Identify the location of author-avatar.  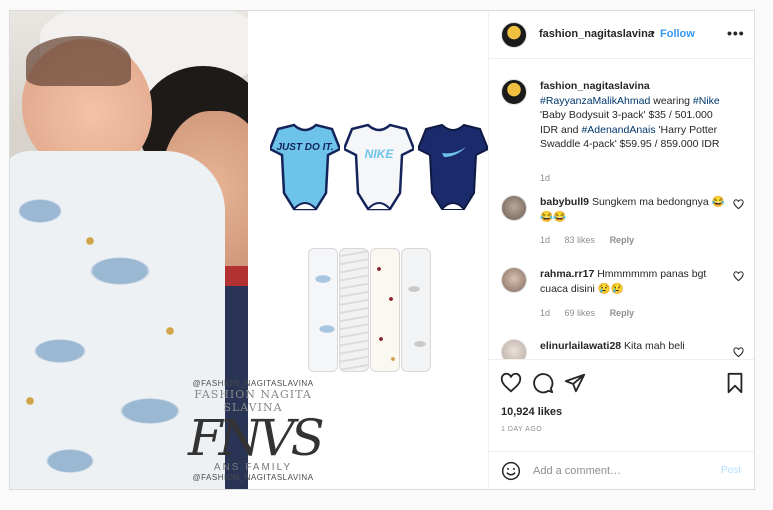
(514, 35).